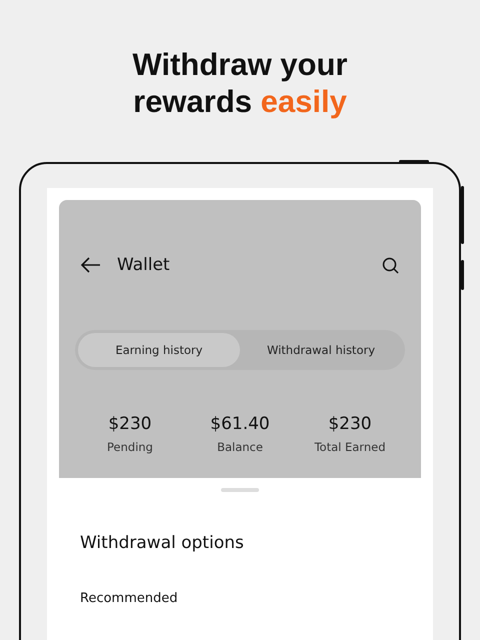 Image resolution: width=480 pixels, height=640 pixels. I want to click on stat-label: Balance, so click(240, 447).